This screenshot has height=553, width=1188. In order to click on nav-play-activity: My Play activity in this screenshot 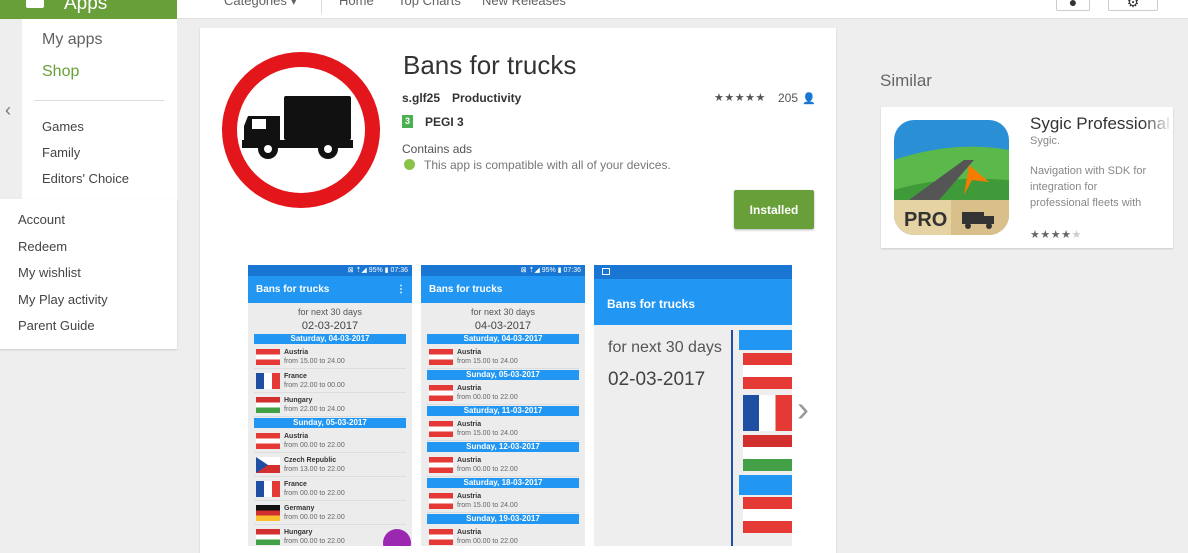, I will do `click(63, 299)`.